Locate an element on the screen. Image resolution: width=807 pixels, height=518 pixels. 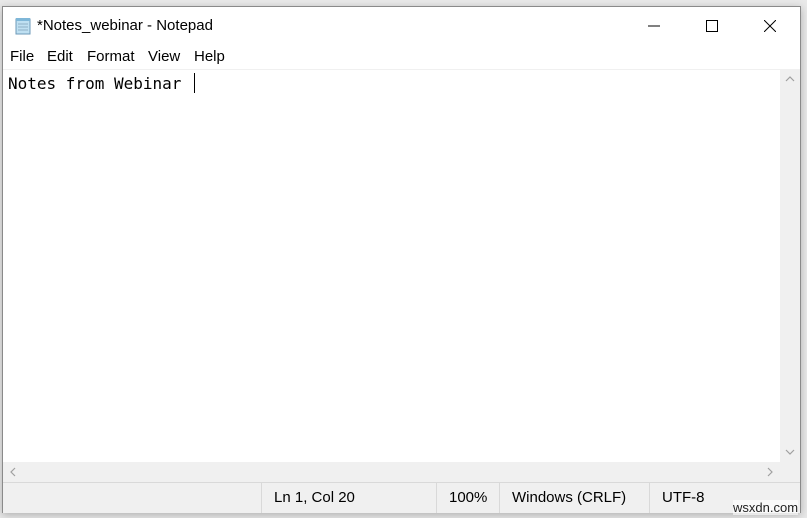
status-bar: Ln 1, Col 20 100% Windows (CRLF) UTF-8 is located at coordinates (401, 497).